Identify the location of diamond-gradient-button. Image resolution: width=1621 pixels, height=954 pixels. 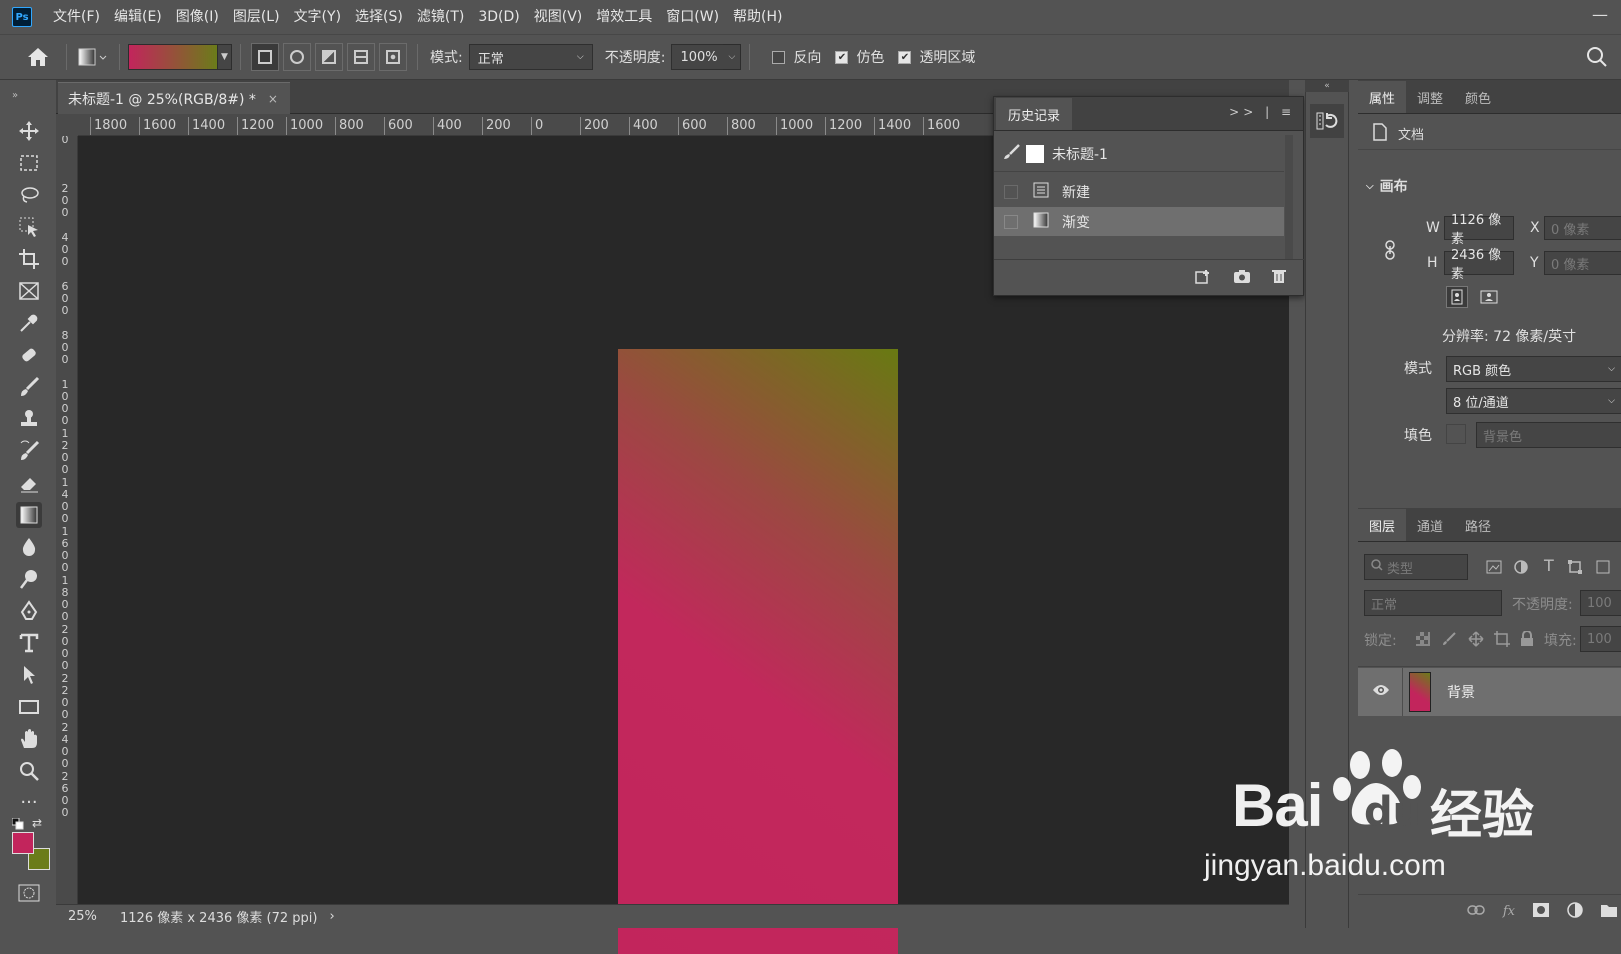
(393, 57).